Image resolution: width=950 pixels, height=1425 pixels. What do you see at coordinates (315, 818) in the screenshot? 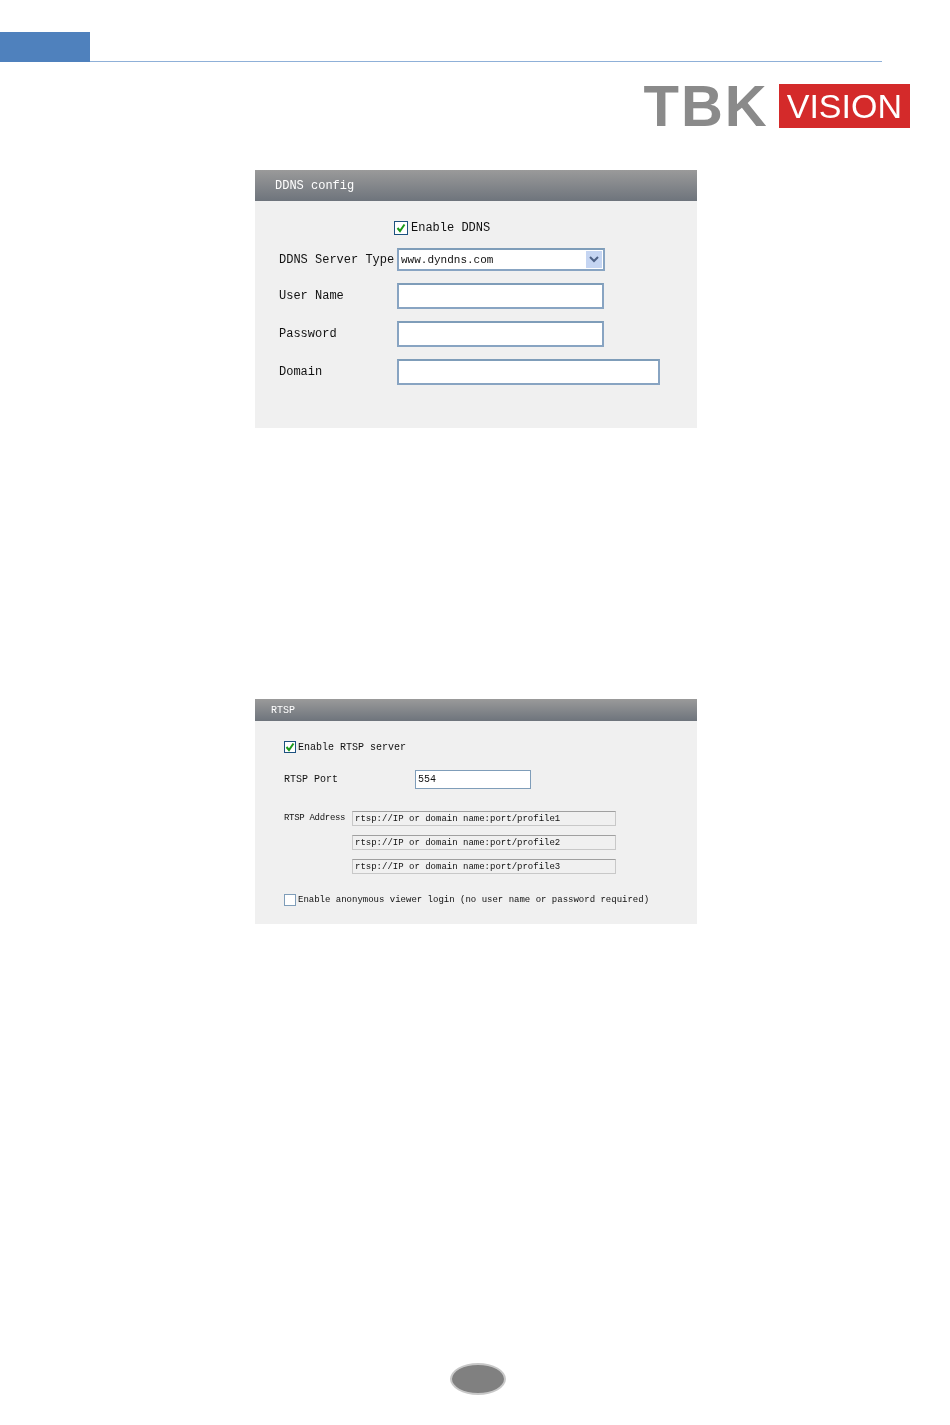
I see `field-label: RTSP Address` at bounding box center [315, 818].